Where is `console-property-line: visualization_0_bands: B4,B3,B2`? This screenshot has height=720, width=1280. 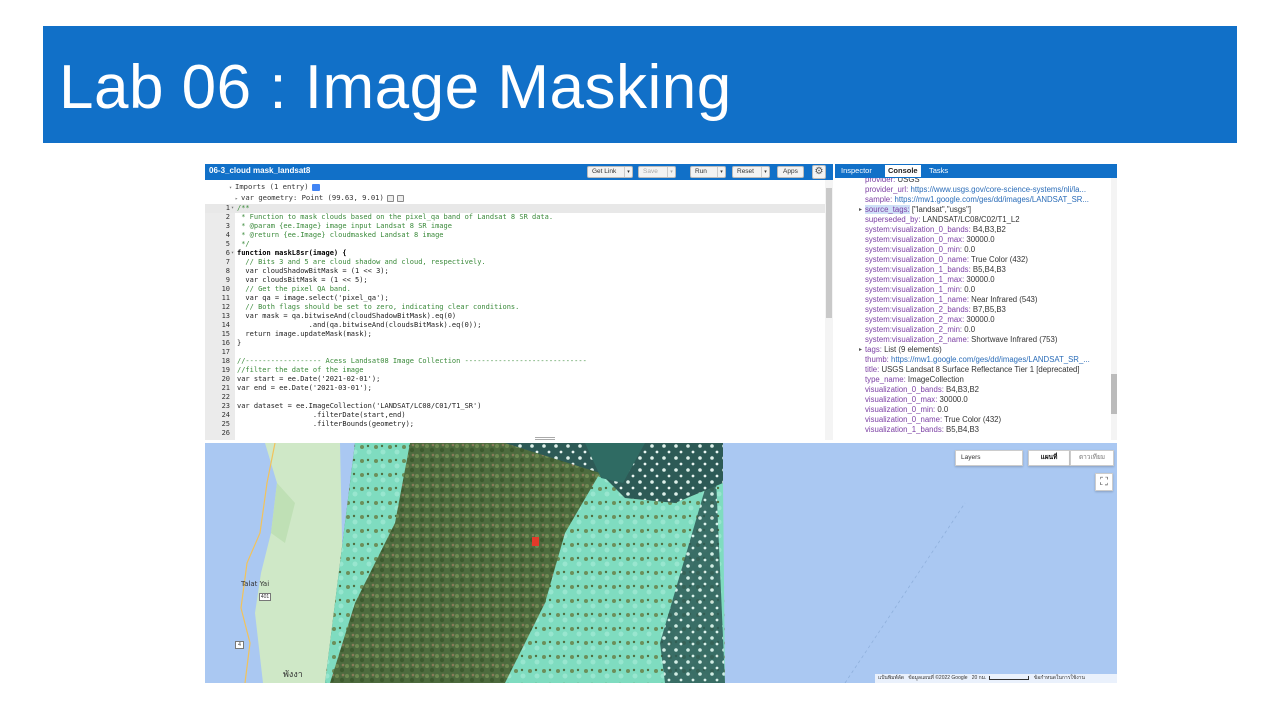 console-property-line: visualization_0_bands: B4,B3,B2 is located at coordinates (922, 390).